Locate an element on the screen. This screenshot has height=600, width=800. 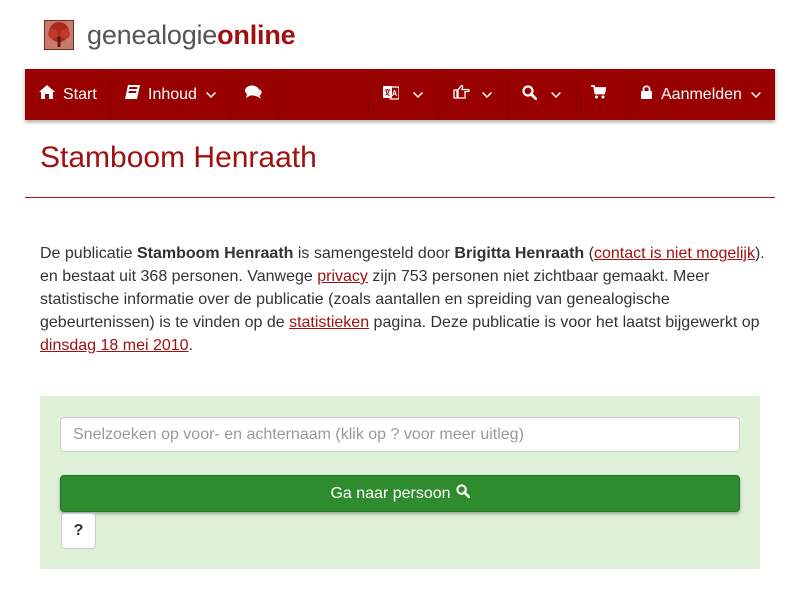
comments-icon is located at coordinates (253, 94).